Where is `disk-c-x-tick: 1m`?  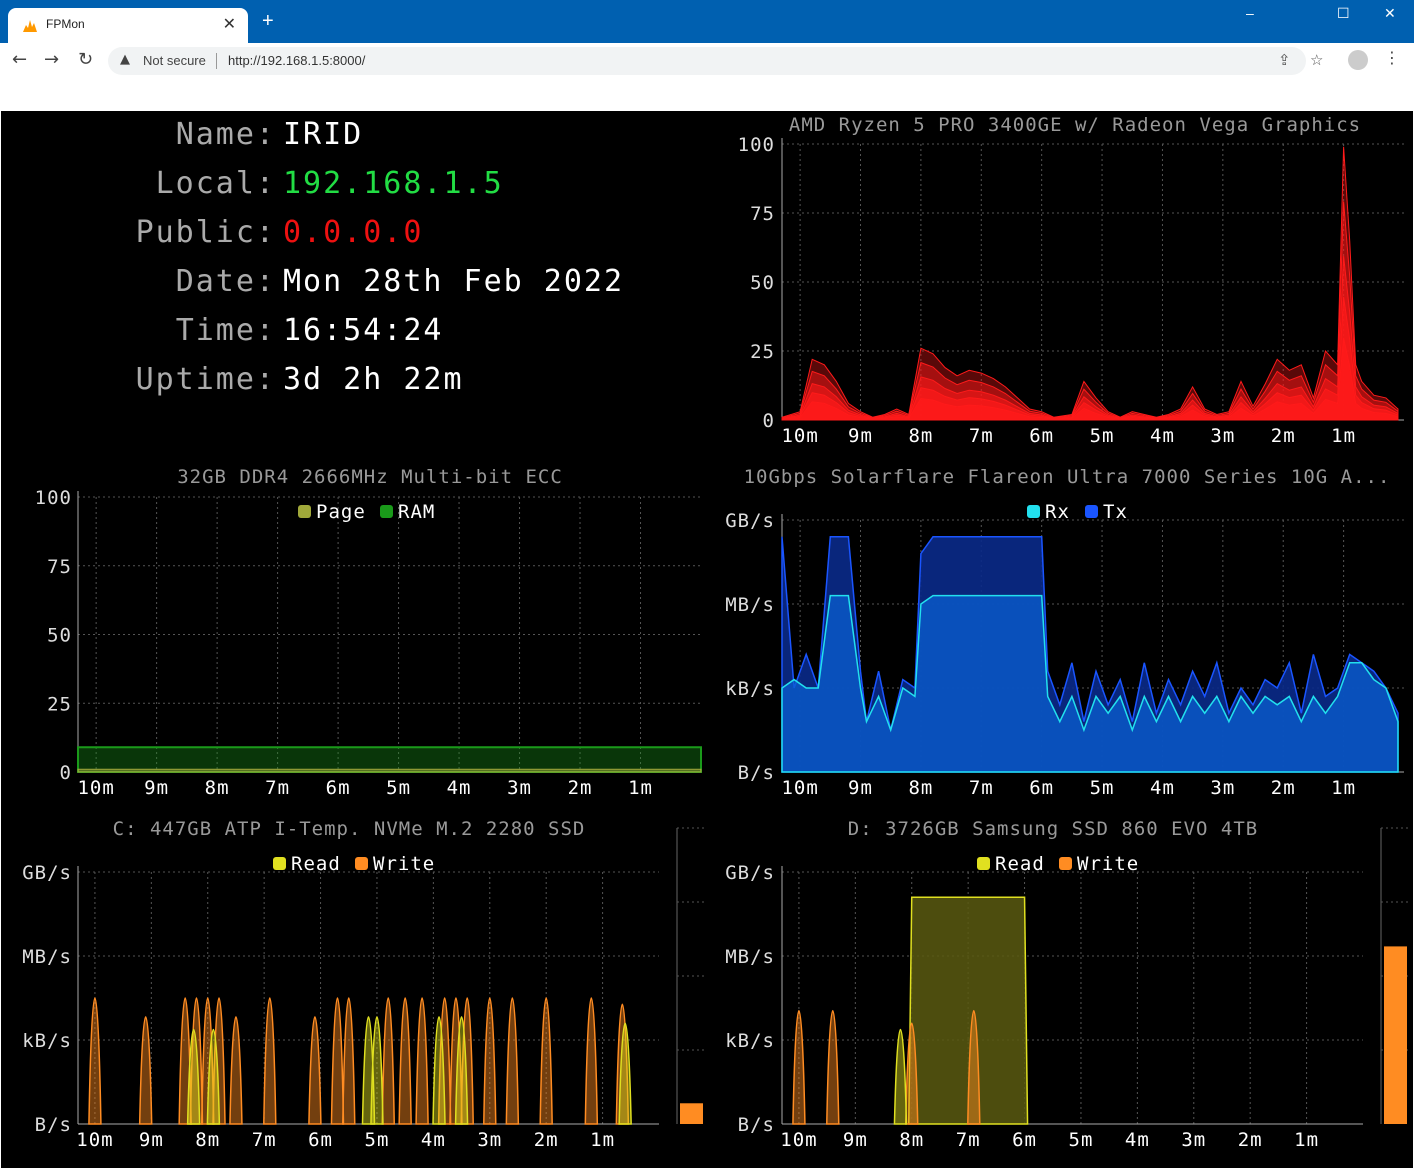
disk-c-x-tick: 1m is located at coordinates (602, 1140).